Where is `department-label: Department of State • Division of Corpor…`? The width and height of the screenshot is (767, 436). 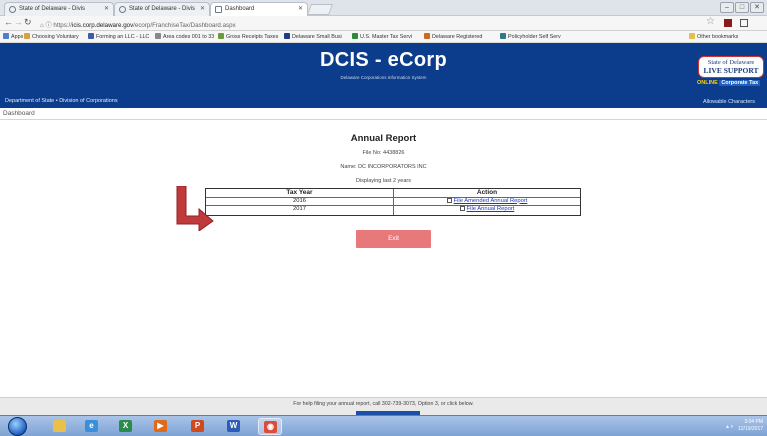 department-label: Department of State • Division of Corpor… is located at coordinates (61, 101).